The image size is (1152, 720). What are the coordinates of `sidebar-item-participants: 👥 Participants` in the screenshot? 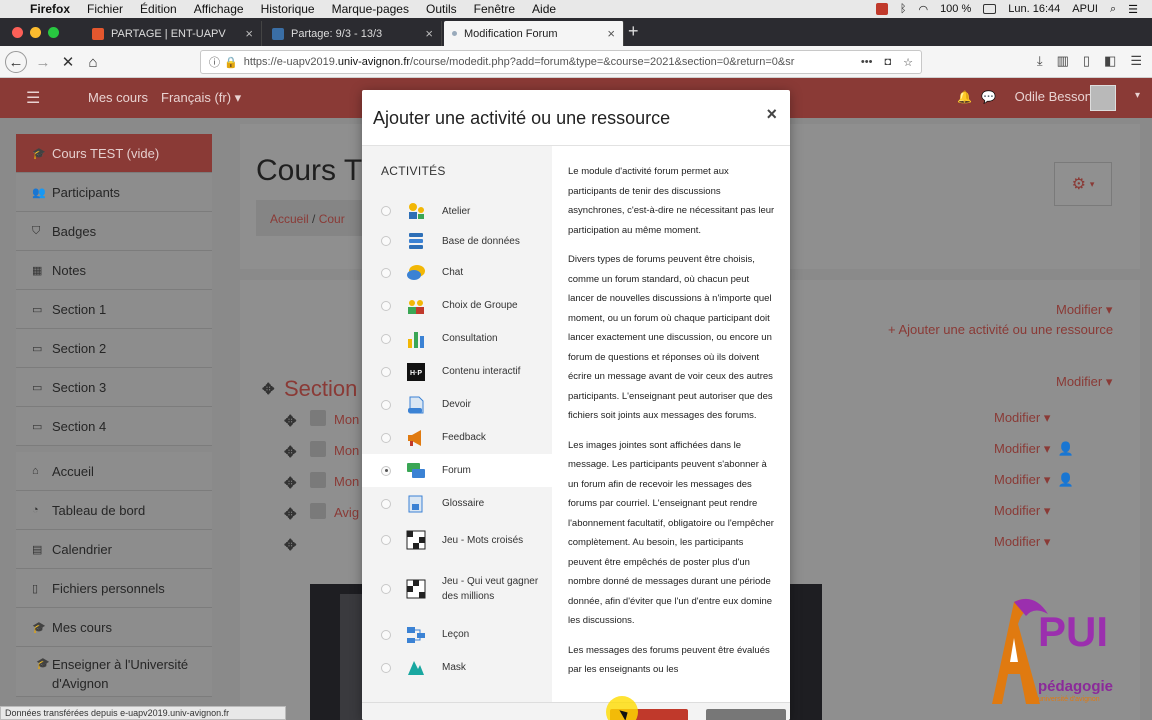 It's located at (114, 192).